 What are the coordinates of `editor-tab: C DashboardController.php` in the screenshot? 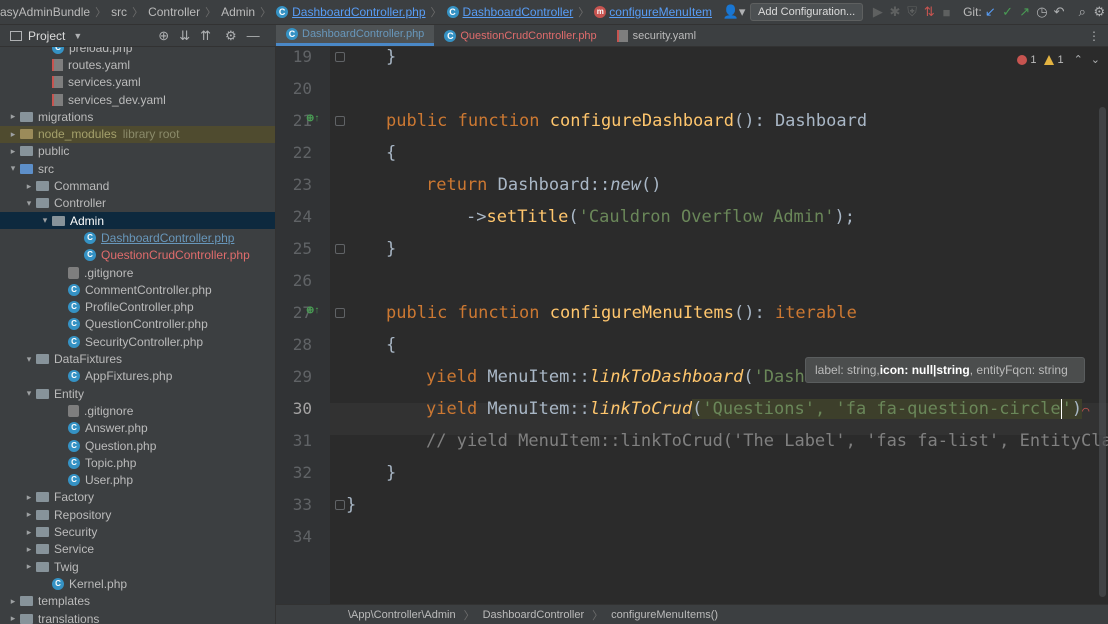 It's located at (355, 35).